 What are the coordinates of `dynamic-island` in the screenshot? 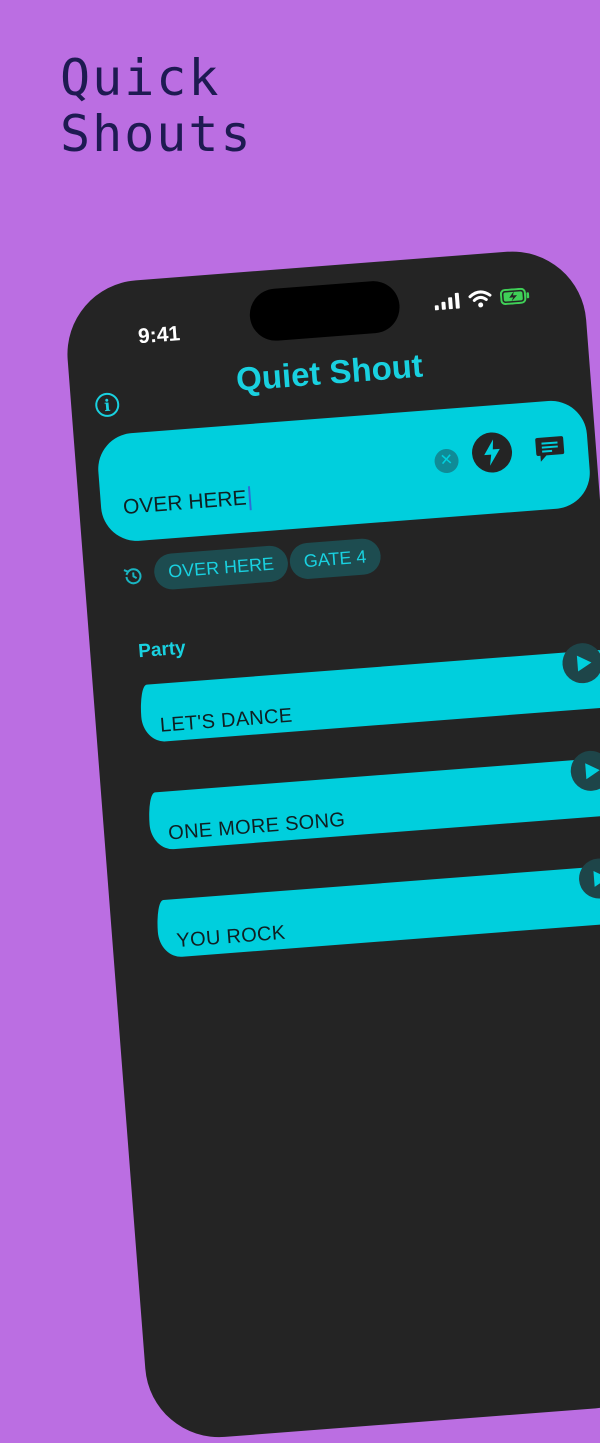 It's located at (324, 311).